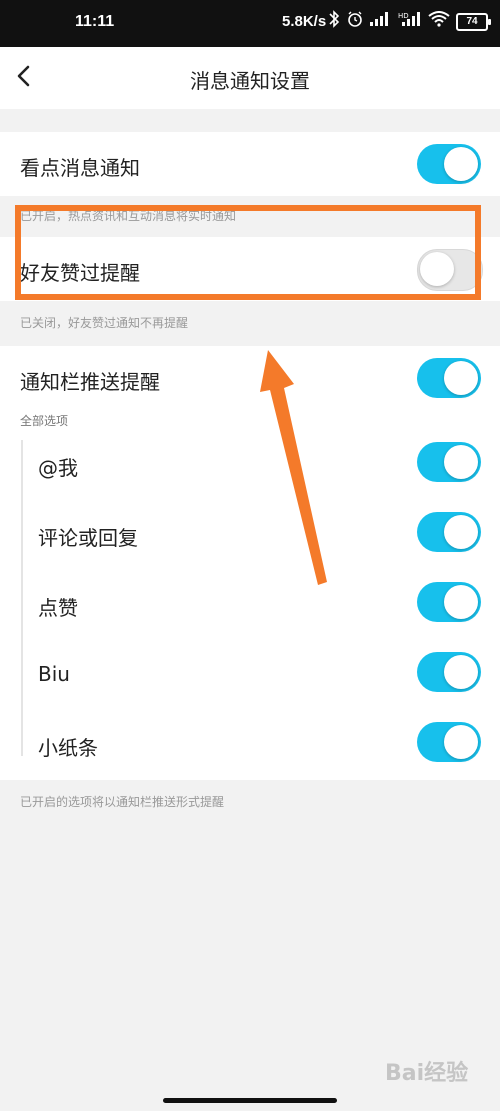 The image size is (500, 1111). Describe the element at coordinates (250, 23) in the screenshot. I see `status-bar: 11:11 5.8K/s HD 74` at that location.